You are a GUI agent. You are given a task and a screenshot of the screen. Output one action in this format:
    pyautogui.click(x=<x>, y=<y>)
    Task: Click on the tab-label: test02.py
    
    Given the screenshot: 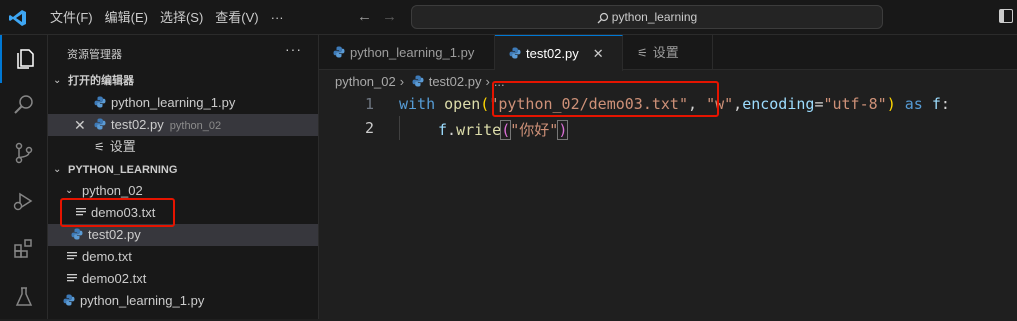 What is the action you would take?
    pyautogui.click(x=552, y=53)
    